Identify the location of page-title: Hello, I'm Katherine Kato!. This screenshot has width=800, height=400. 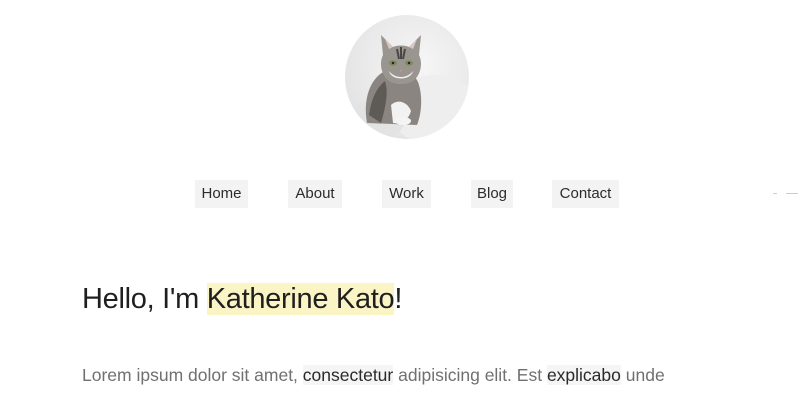
(242, 299).